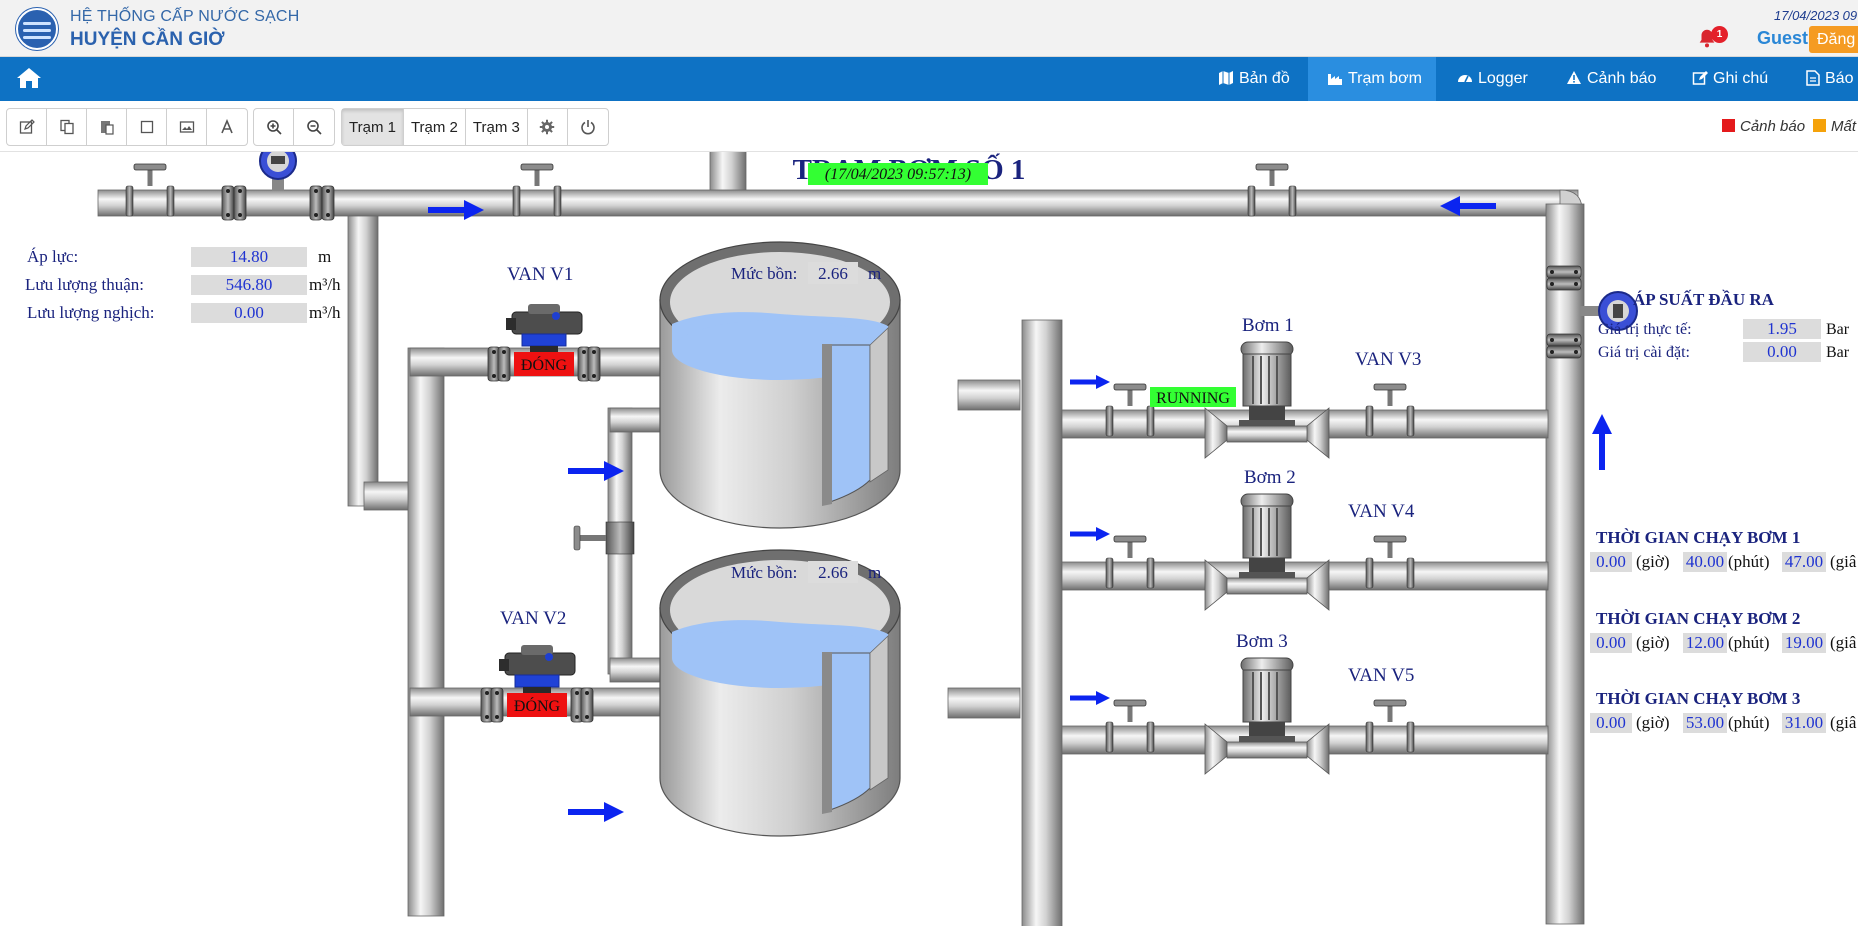 The image size is (1858, 926). I want to click on login-button: Đăng, so click(1833, 39).